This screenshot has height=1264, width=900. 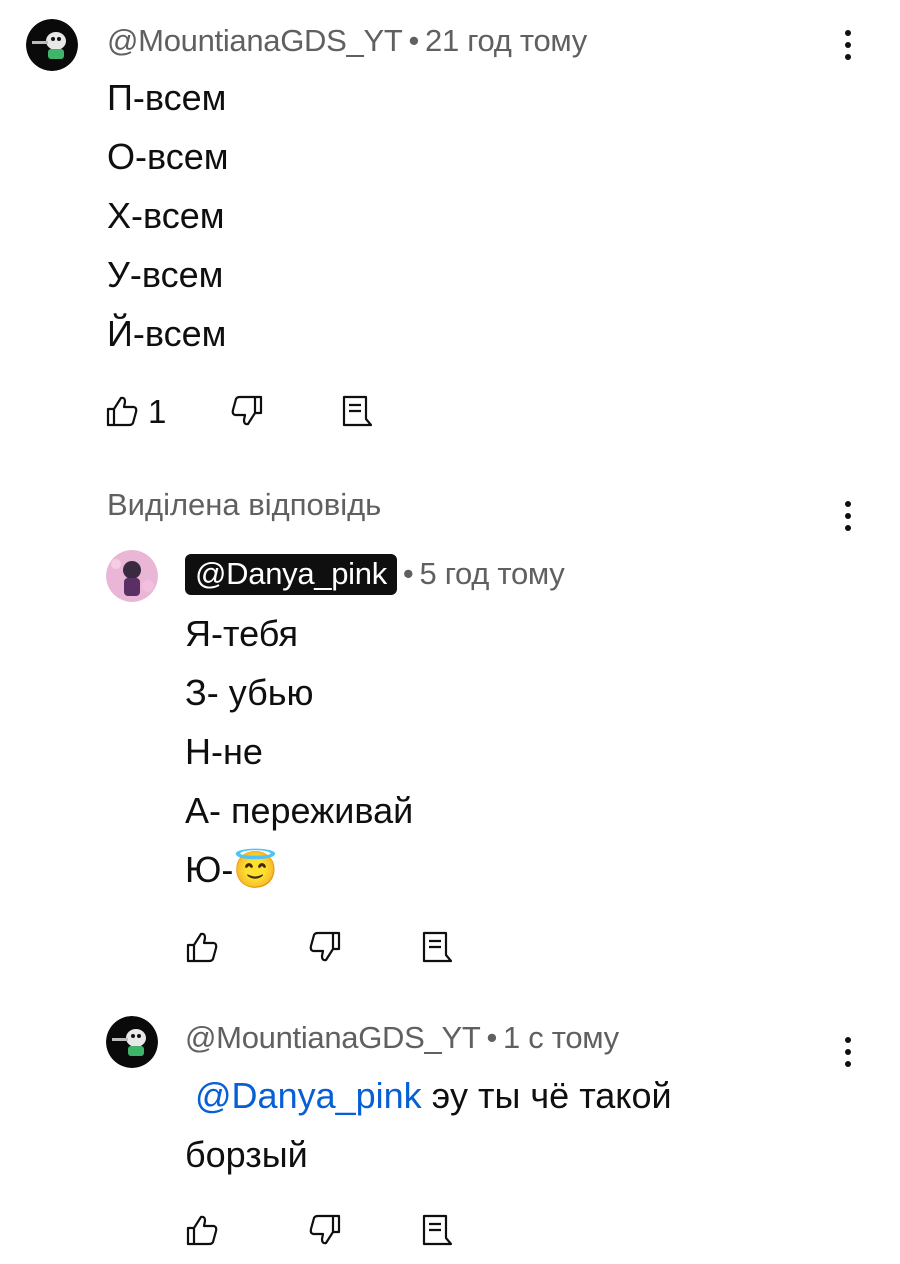 What do you see at coordinates (244, 504) in the screenshot?
I see `featured-reply-label: Виділена відповідь` at bounding box center [244, 504].